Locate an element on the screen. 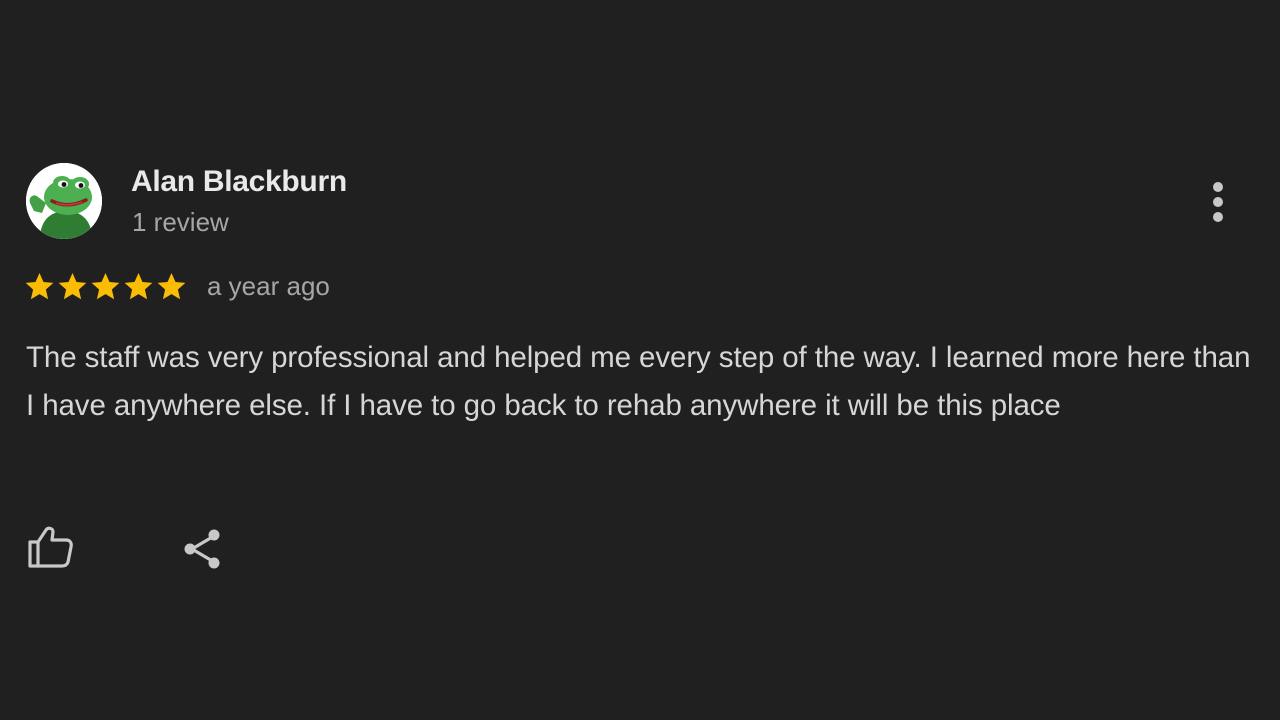 This screenshot has width=1280, height=720. avatar is located at coordinates (64, 201).